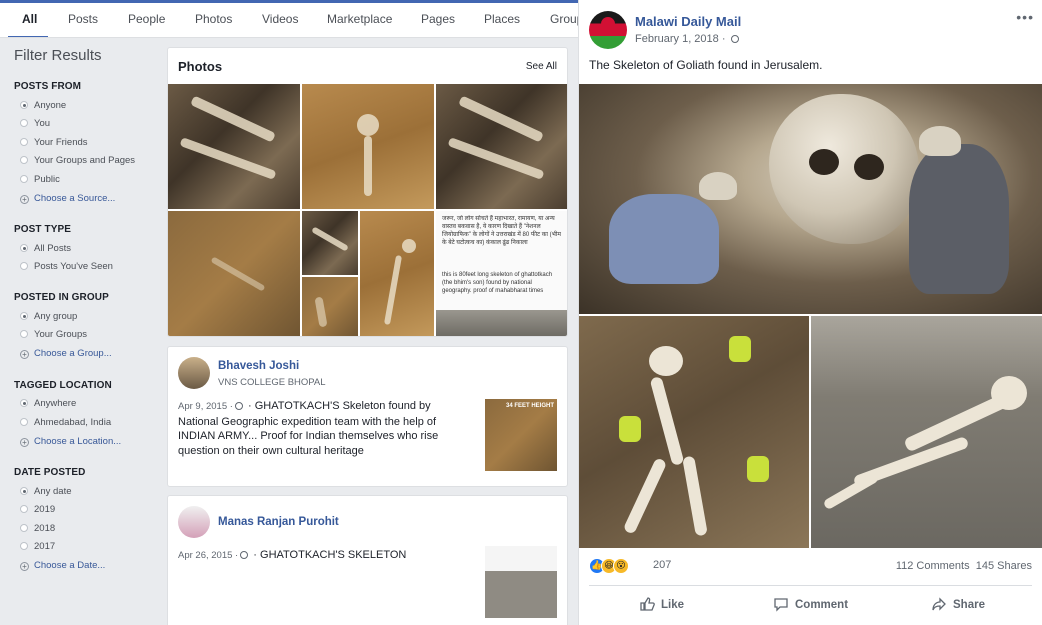 The height and width of the screenshot is (625, 1042). I want to click on filter-option-ahmedabad: Ahmedabad, India, so click(65, 422).